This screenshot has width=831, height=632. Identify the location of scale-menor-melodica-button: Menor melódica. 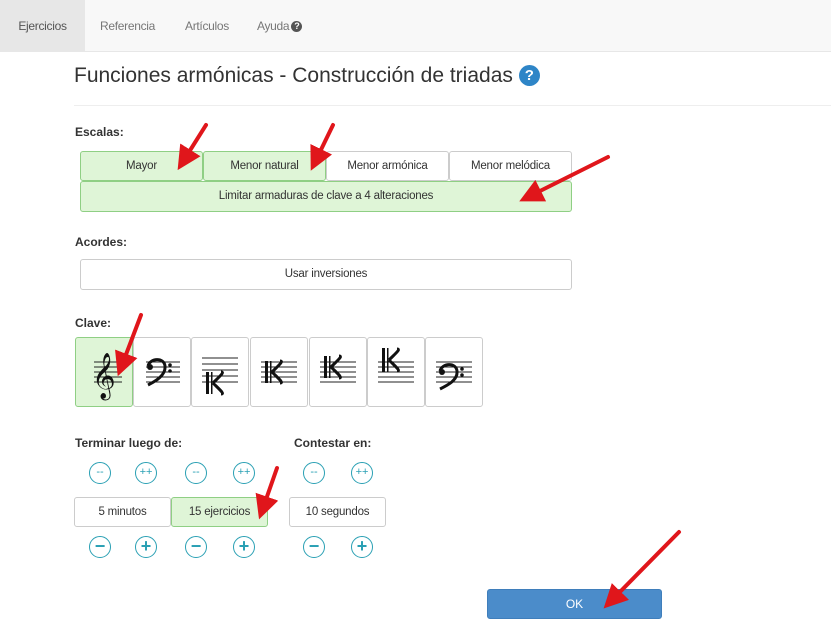
(510, 166).